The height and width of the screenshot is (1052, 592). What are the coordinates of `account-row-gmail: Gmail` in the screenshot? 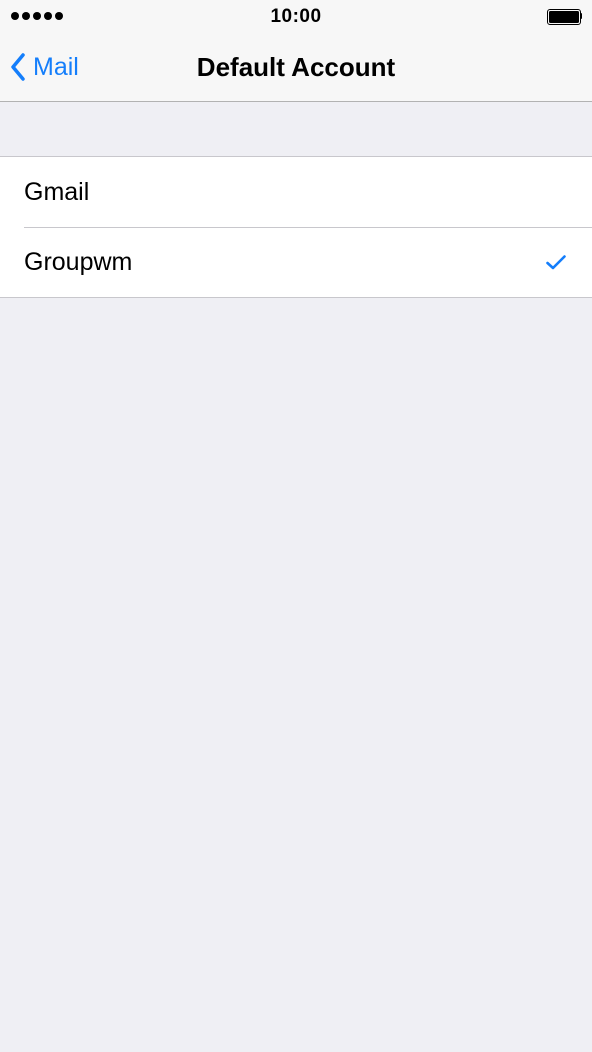 It's located at (296, 192).